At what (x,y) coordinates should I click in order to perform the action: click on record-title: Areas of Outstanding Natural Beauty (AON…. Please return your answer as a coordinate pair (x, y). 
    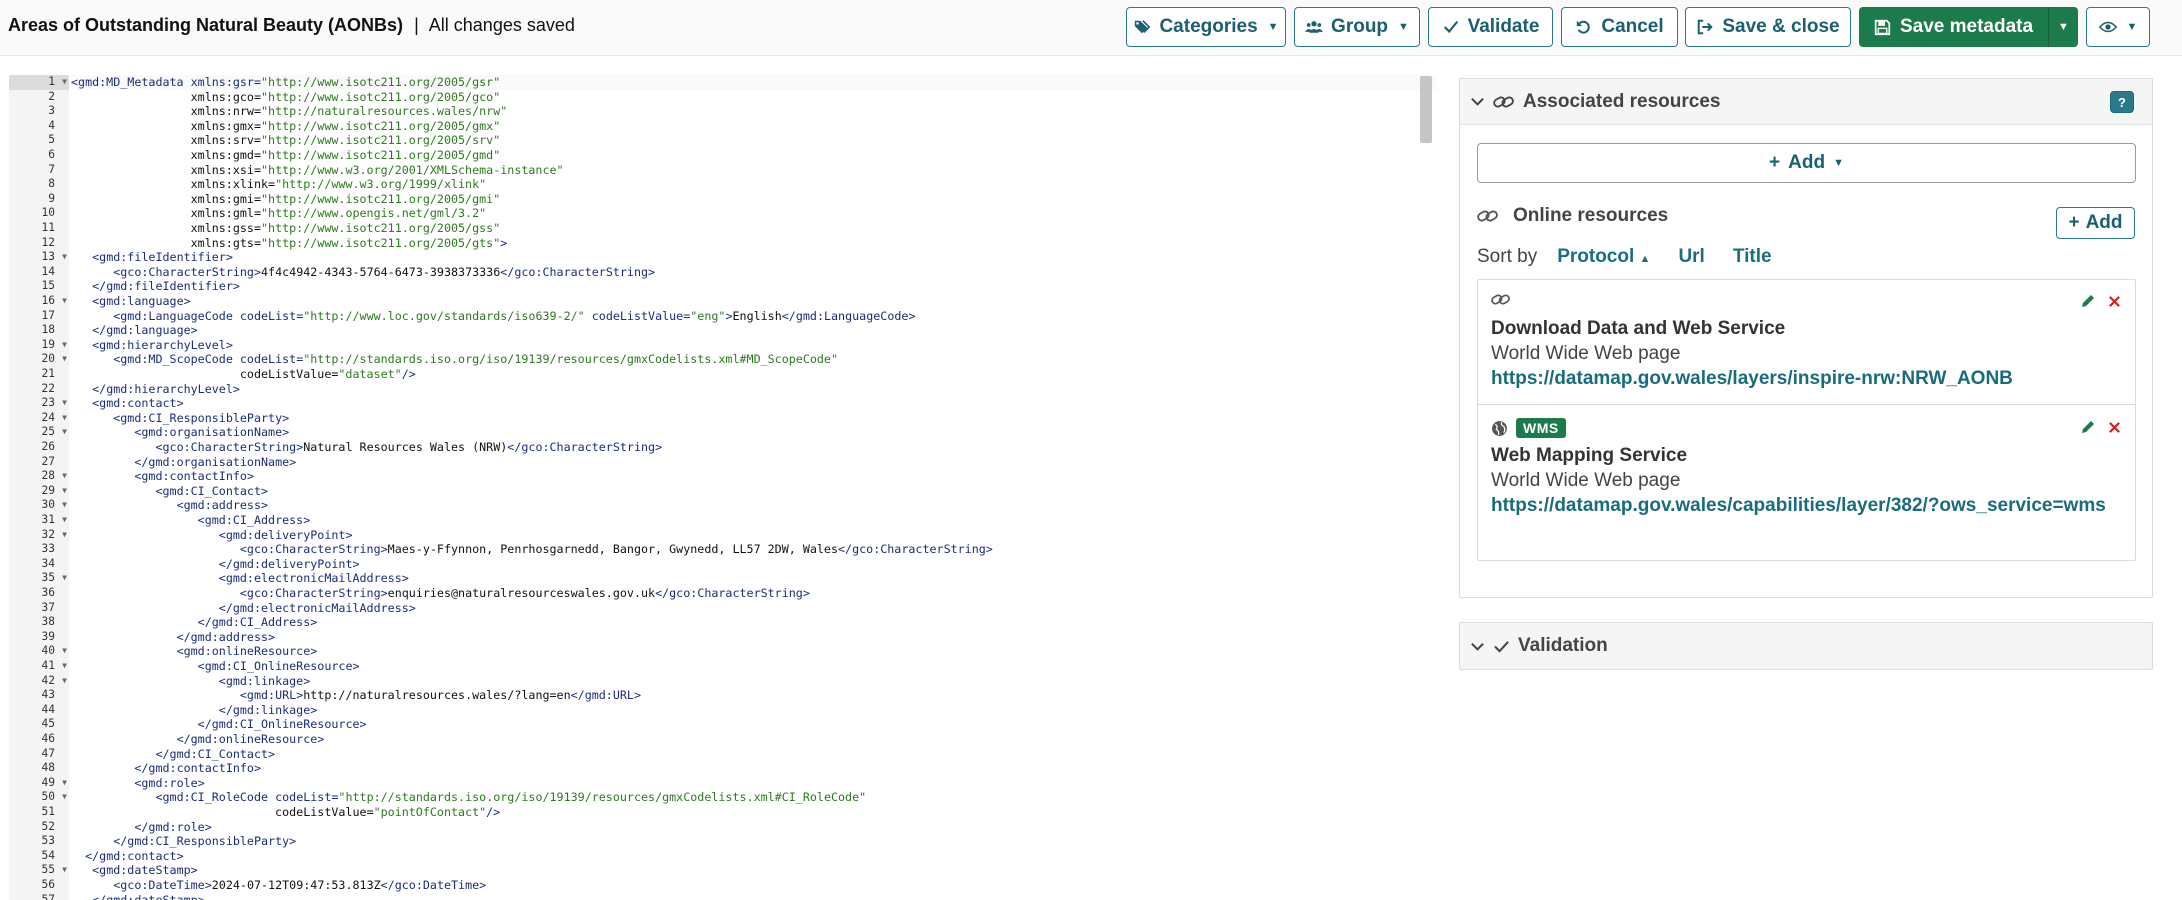
    Looking at the image, I should click on (206, 25).